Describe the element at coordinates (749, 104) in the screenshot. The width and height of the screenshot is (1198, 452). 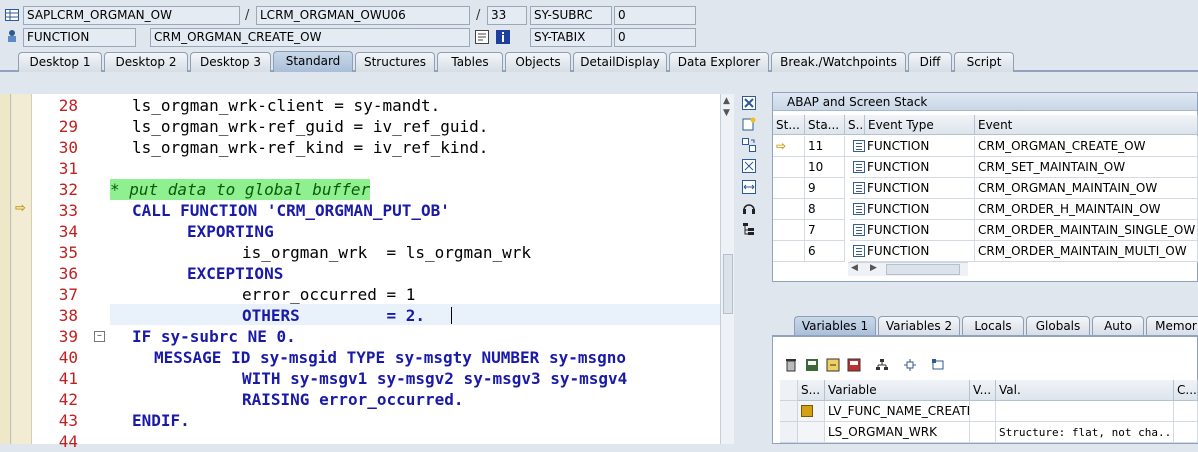
I see `close-icon` at that location.